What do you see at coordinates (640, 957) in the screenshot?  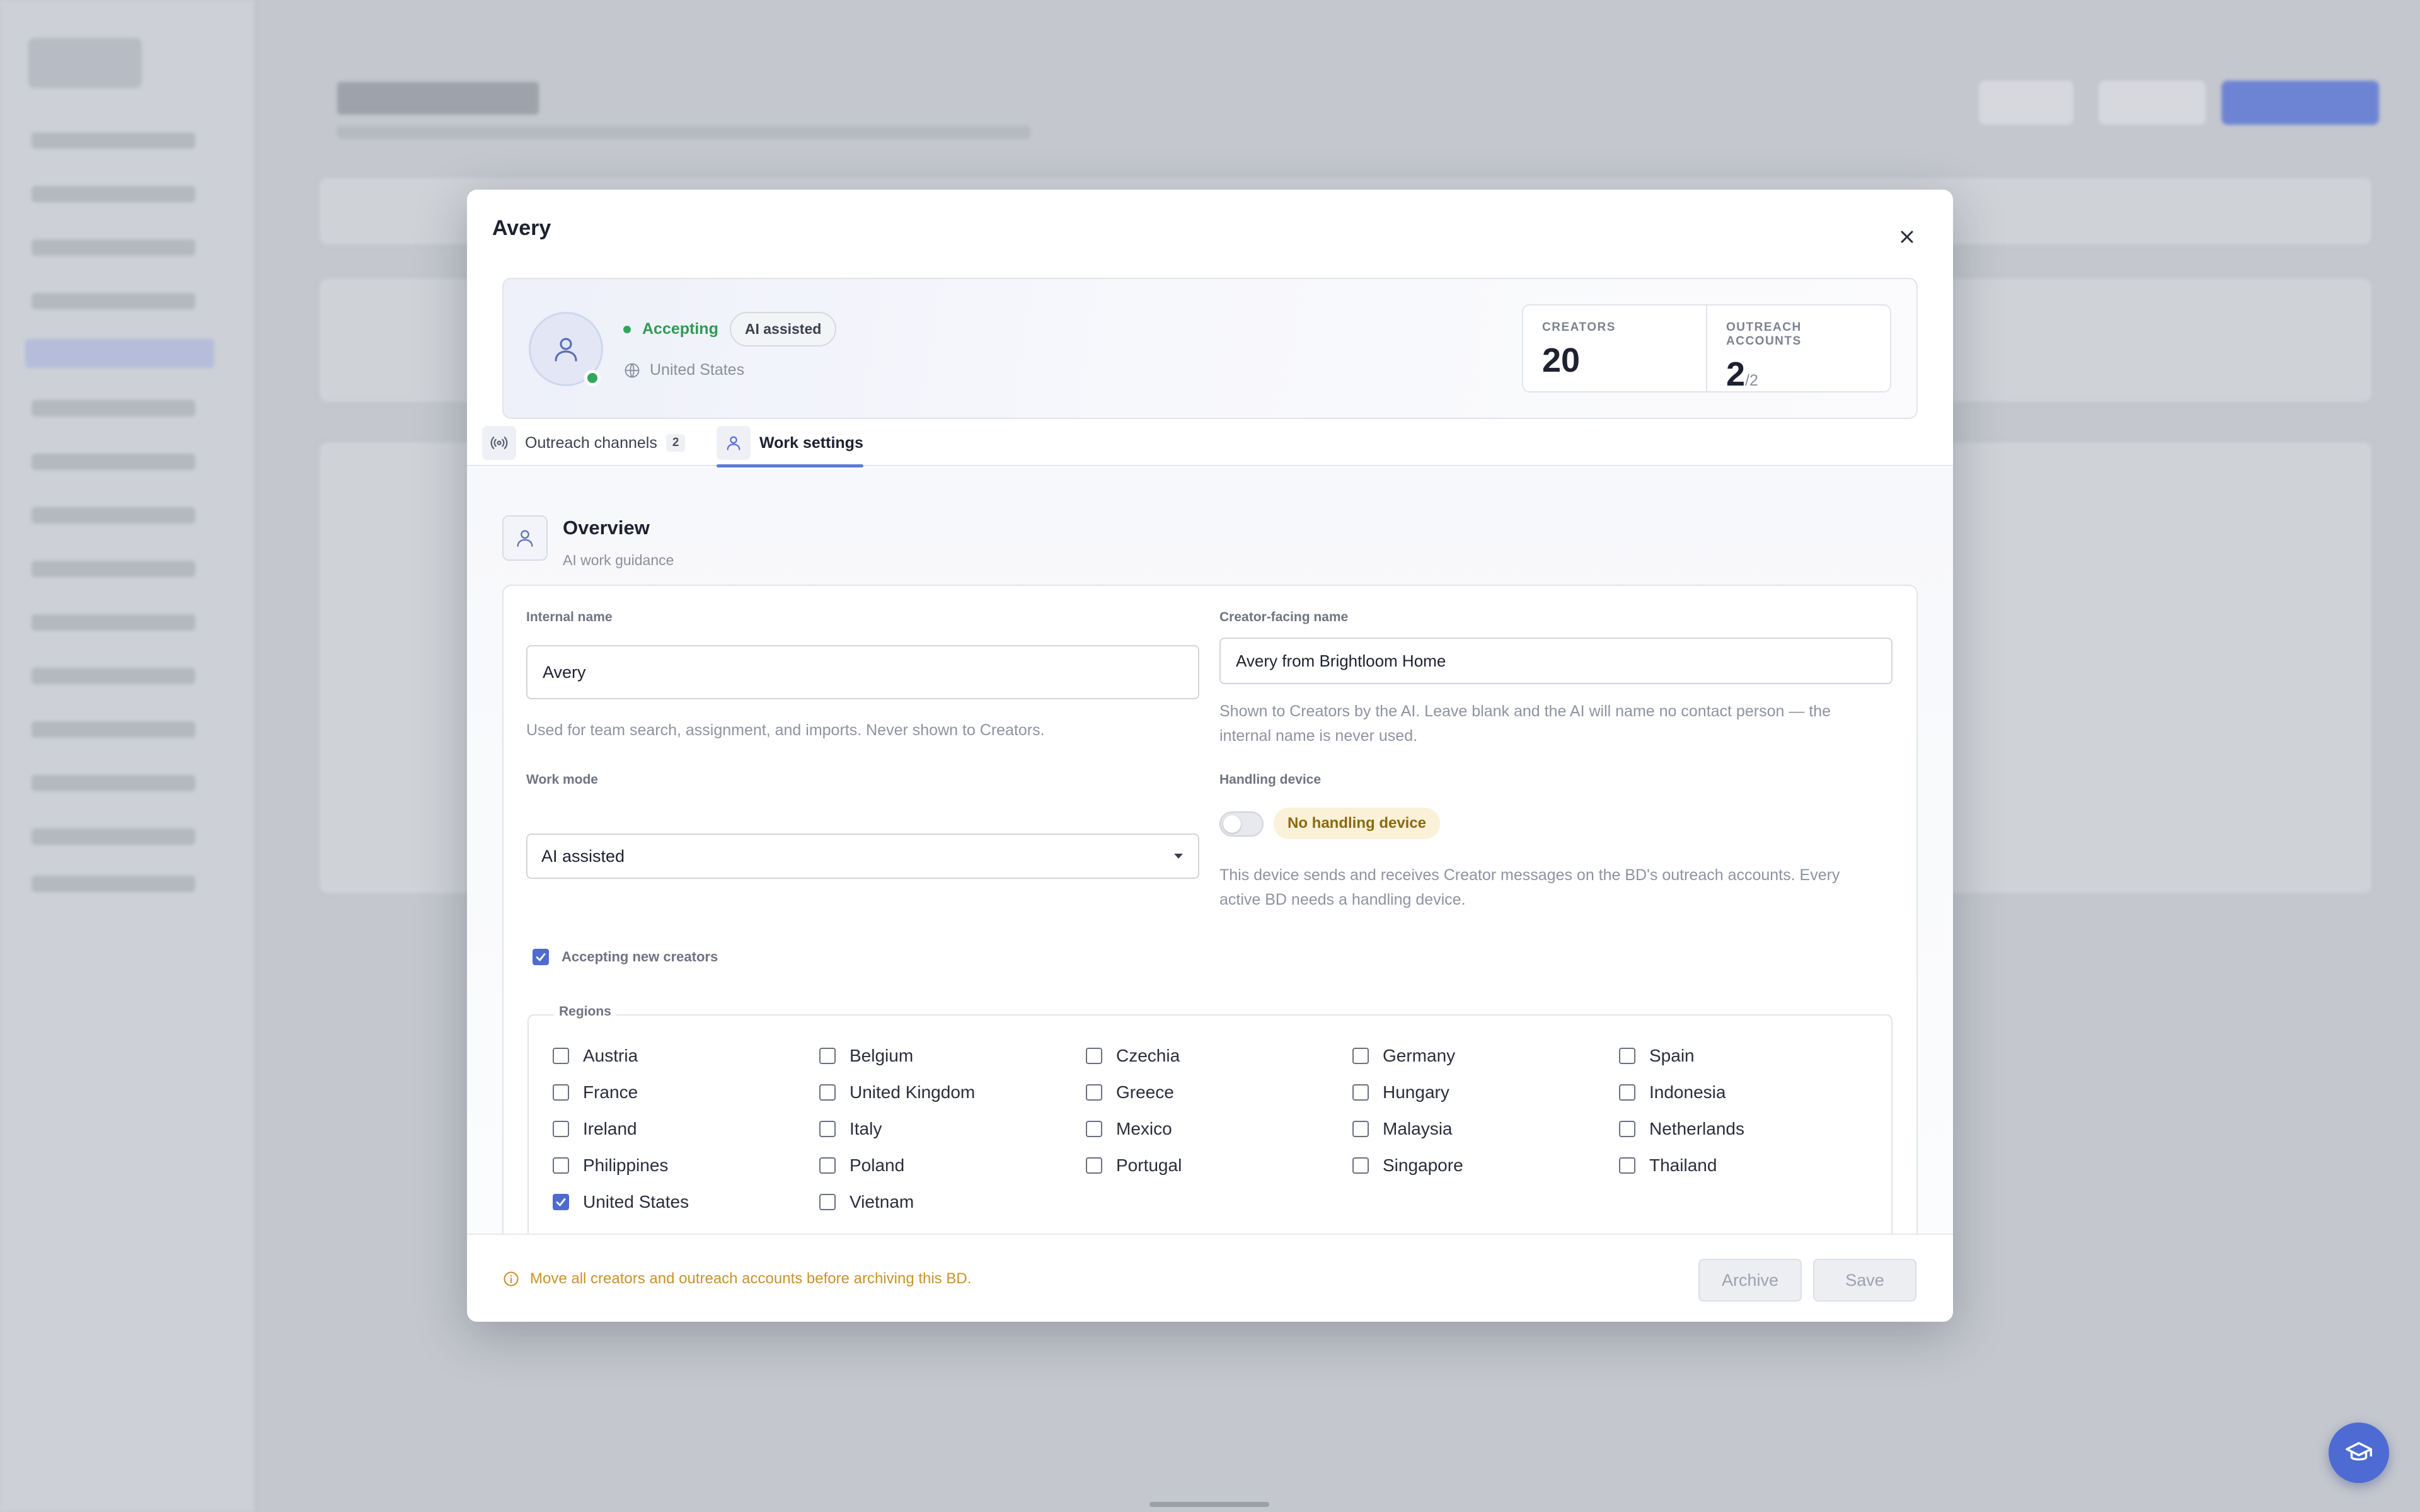 I see `accepting-new-creators-label: Accepting new creators` at bounding box center [640, 957].